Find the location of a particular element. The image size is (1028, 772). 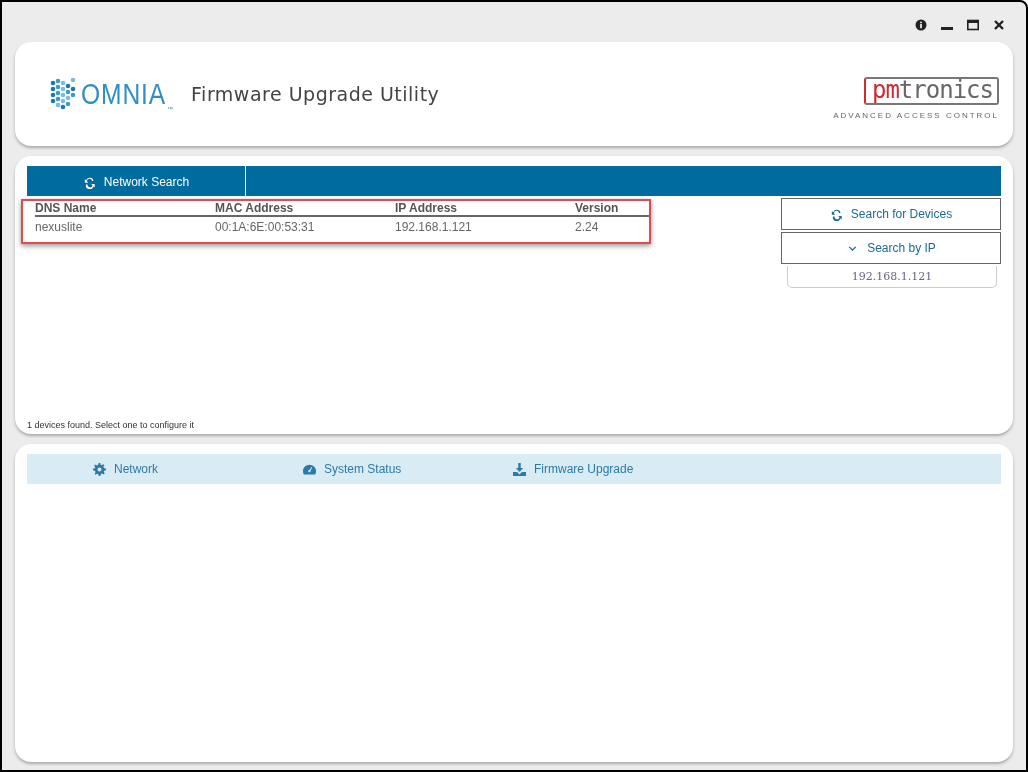

search-by-ip-button: Search by IP is located at coordinates (891, 248).